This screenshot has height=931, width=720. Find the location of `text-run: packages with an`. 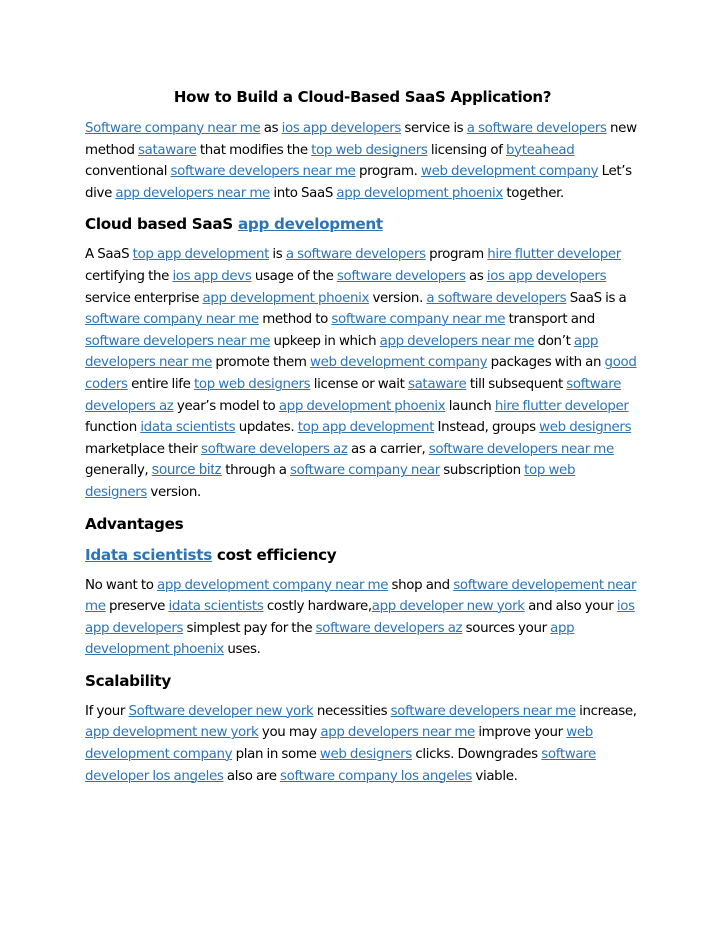

text-run: packages with an is located at coordinates (546, 363).